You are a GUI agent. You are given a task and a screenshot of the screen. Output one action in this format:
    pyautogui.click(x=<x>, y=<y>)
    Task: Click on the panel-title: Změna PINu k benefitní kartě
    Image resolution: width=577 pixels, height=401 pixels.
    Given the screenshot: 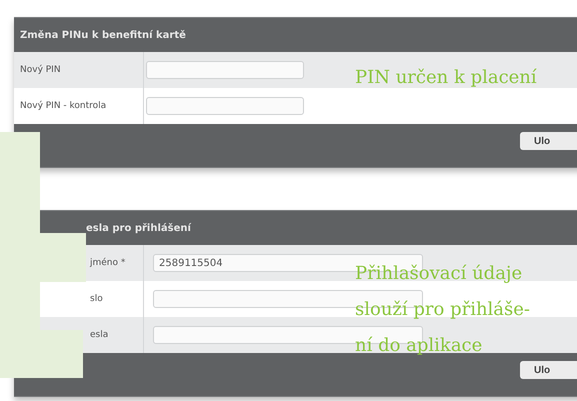 What is the action you would take?
    pyautogui.click(x=103, y=35)
    